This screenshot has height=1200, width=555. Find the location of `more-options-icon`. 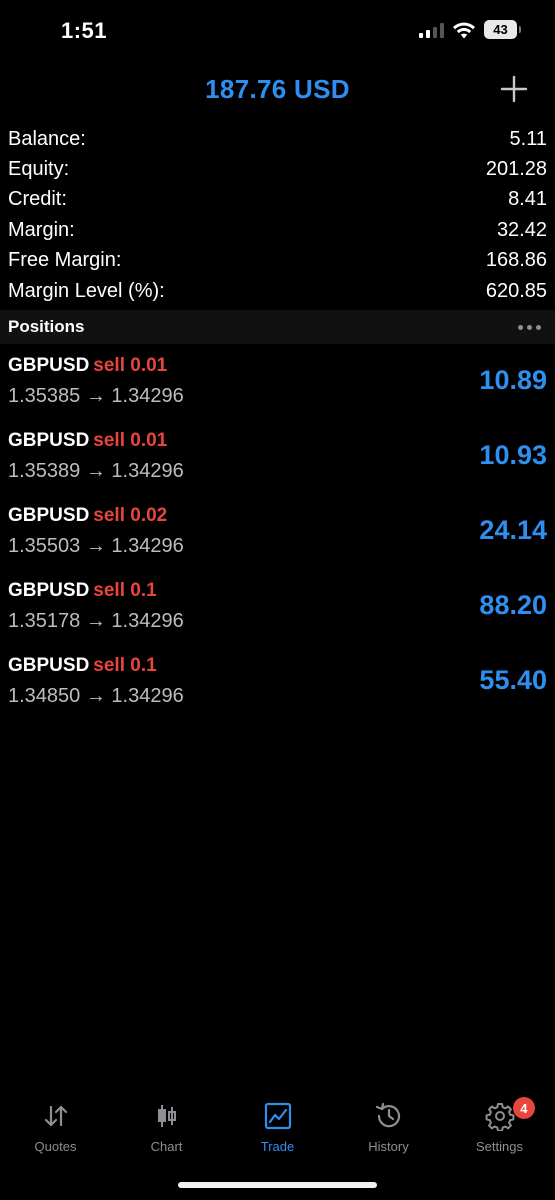

more-options-icon is located at coordinates (529, 327).